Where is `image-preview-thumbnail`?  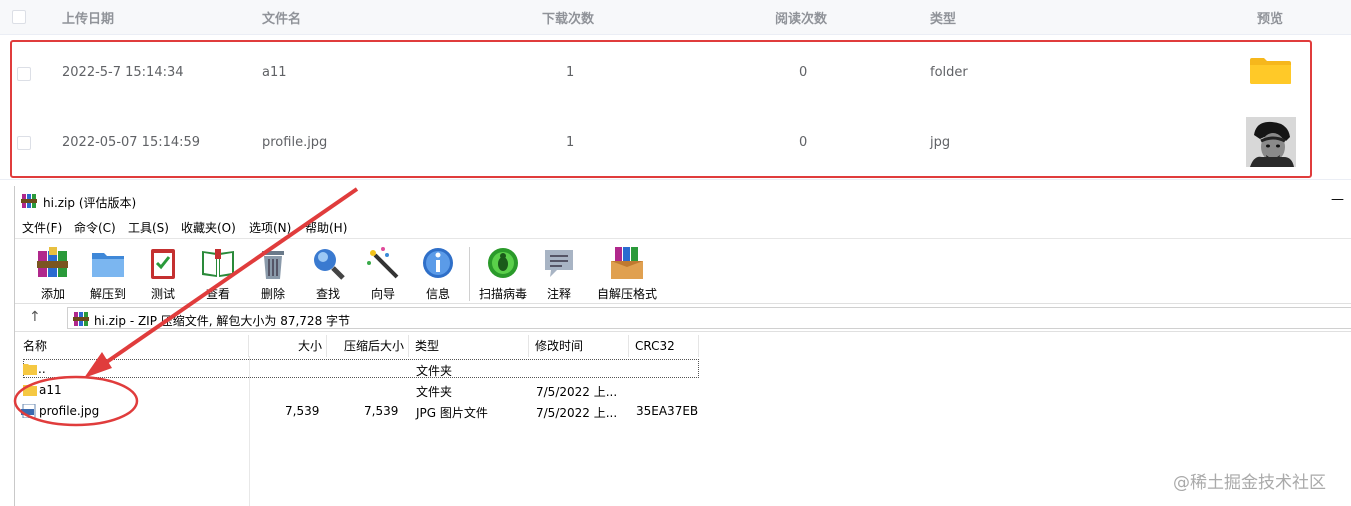
image-preview-thumbnail is located at coordinates (1271, 142).